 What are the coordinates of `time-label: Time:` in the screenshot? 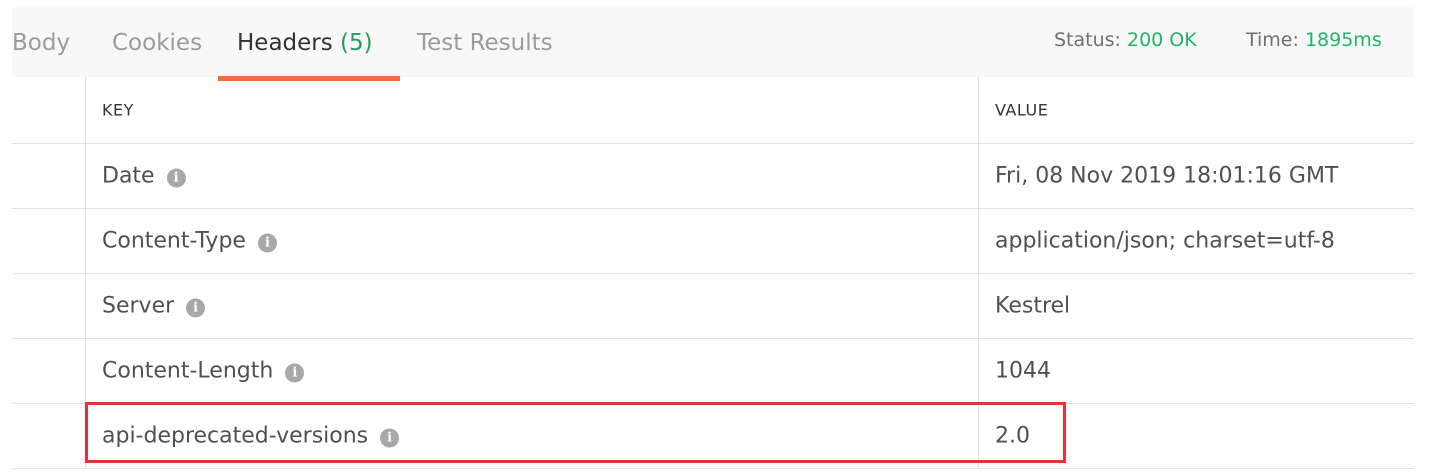 It's located at (1272, 40).